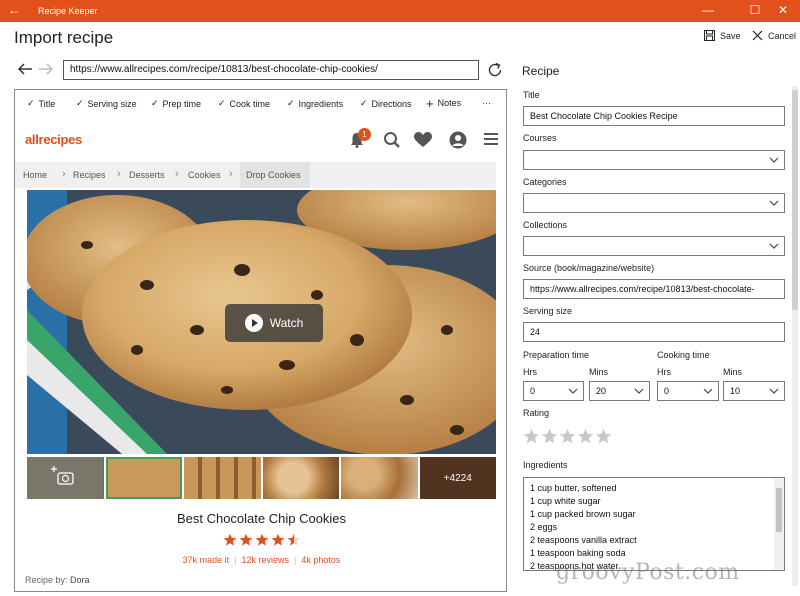 This screenshot has width=800, height=596. I want to click on collections-dropdown, so click(654, 246).